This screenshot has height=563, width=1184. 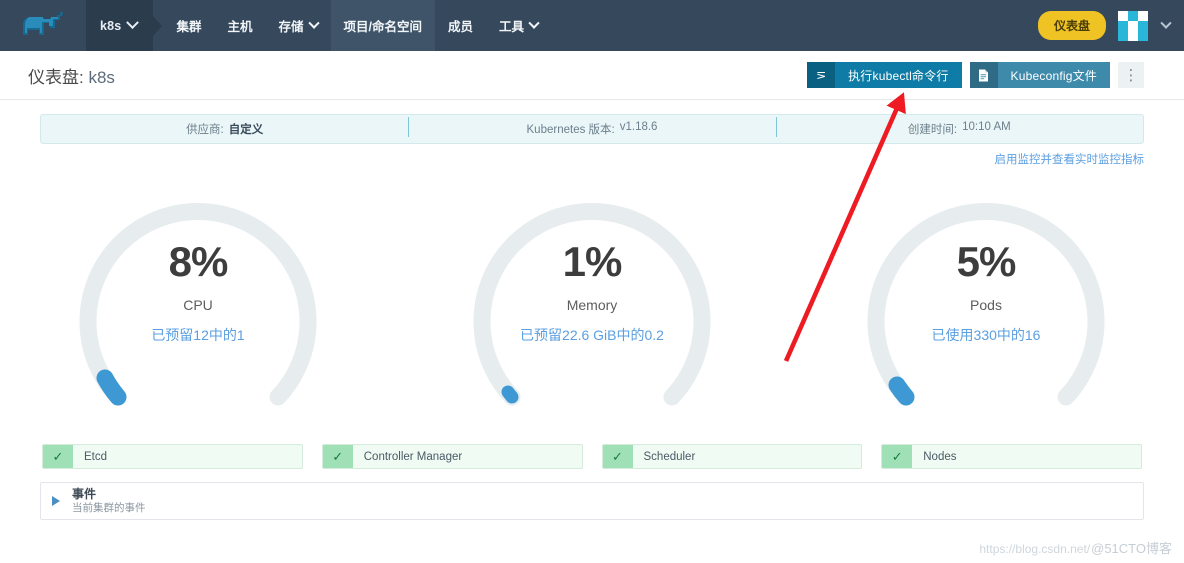 I want to click on info-provider-value: 自定义, so click(x=246, y=130).